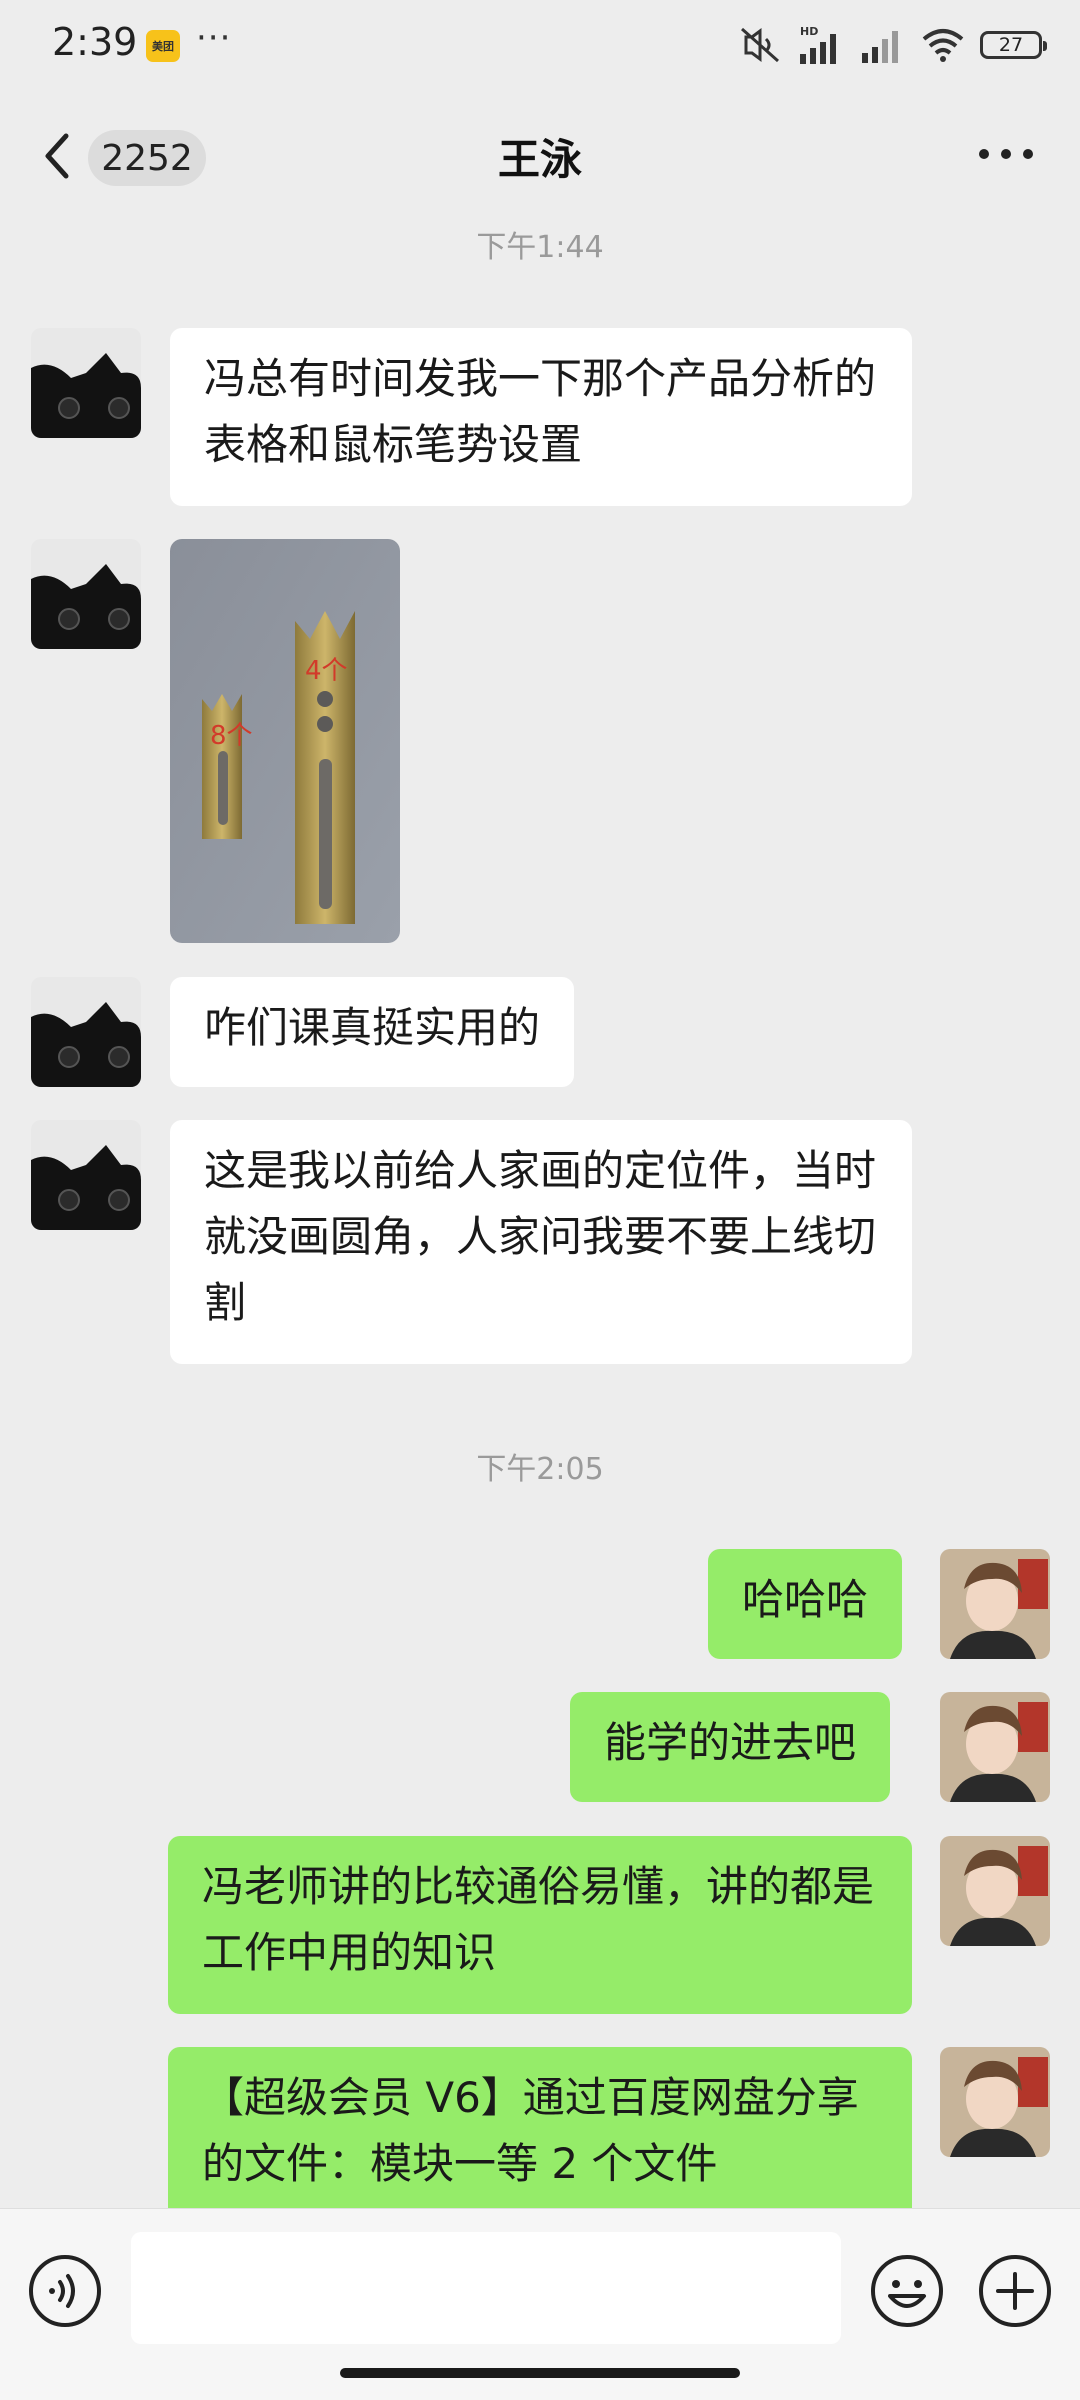 This screenshot has width=1080, height=2400. What do you see at coordinates (231, 736) in the screenshot?
I see `image-label: 8个` at bounding box center [231, 736].